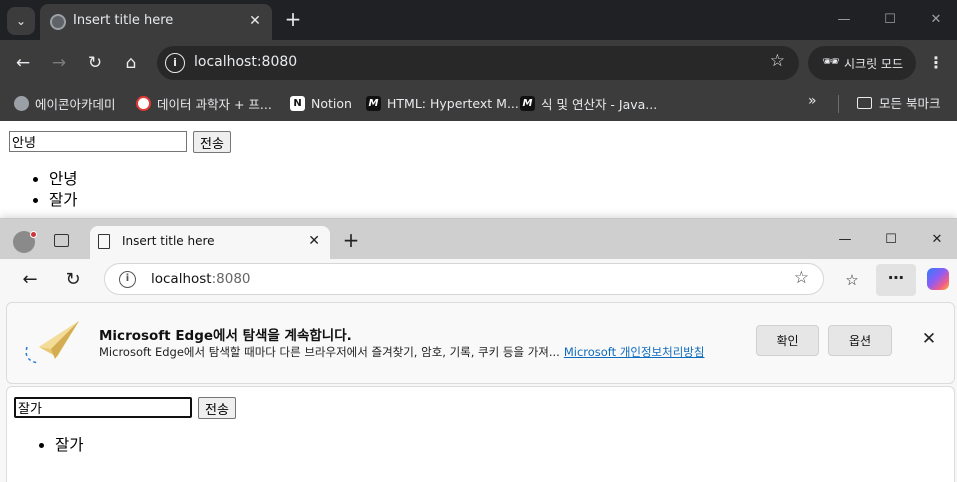 This screenshot has width=957, height=482. Describe the element at coordinates (123, 20) in the screenshot. I see `chrome-tab-title: Insert title here` at that location.